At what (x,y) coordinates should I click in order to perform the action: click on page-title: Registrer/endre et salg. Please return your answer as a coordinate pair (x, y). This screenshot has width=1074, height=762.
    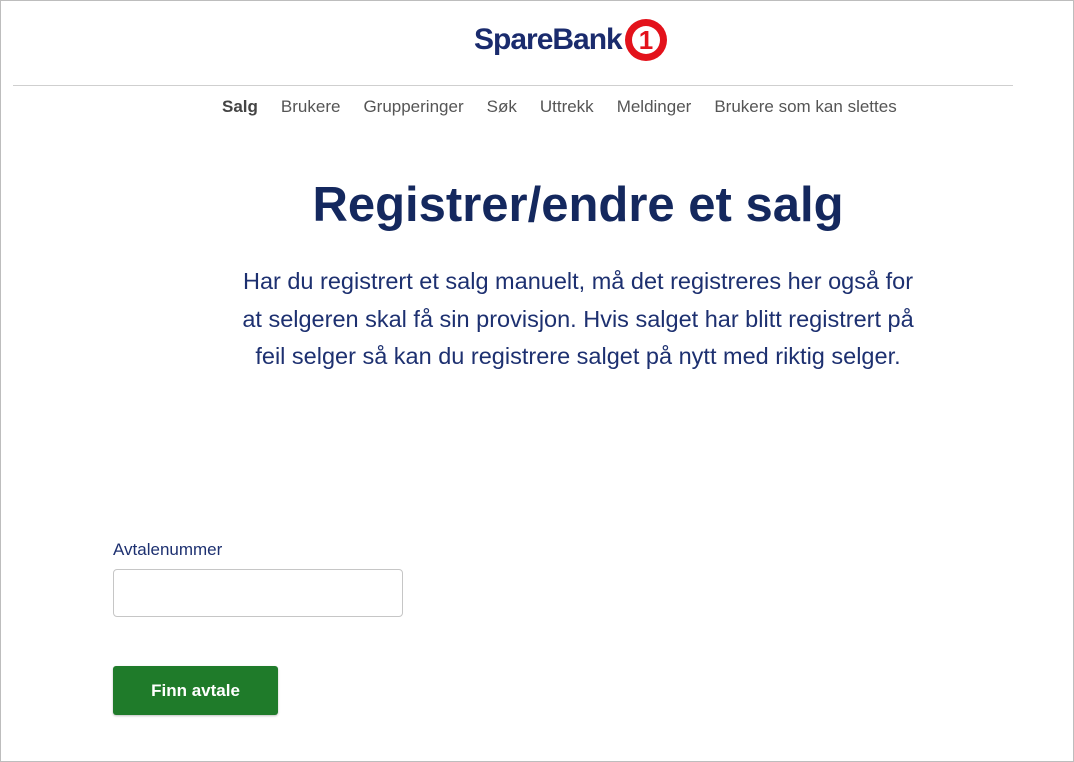
    Looking at the image, I should click on (578, 205).